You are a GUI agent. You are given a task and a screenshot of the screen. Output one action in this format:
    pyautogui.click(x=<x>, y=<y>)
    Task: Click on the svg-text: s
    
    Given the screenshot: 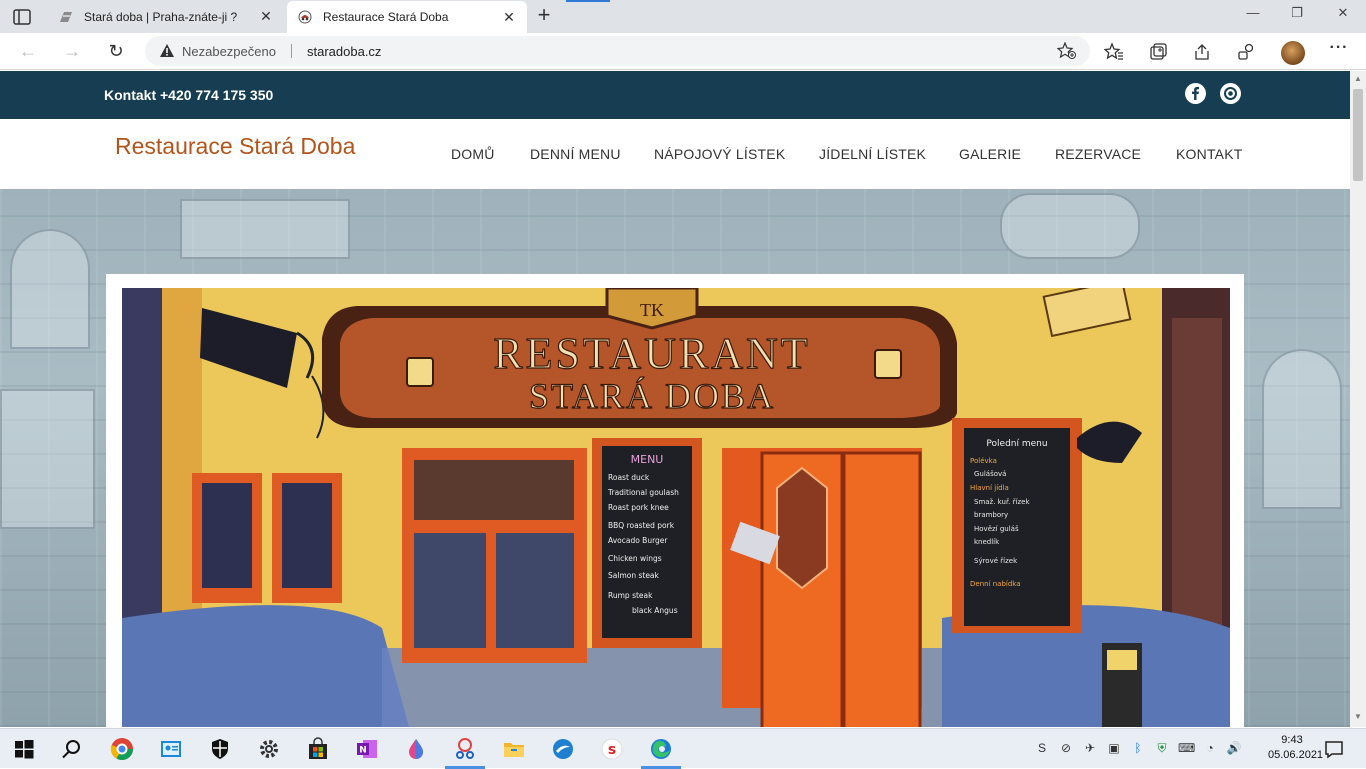 What is the action you would take?
    pyautogui.click(x=612, y=750)
    